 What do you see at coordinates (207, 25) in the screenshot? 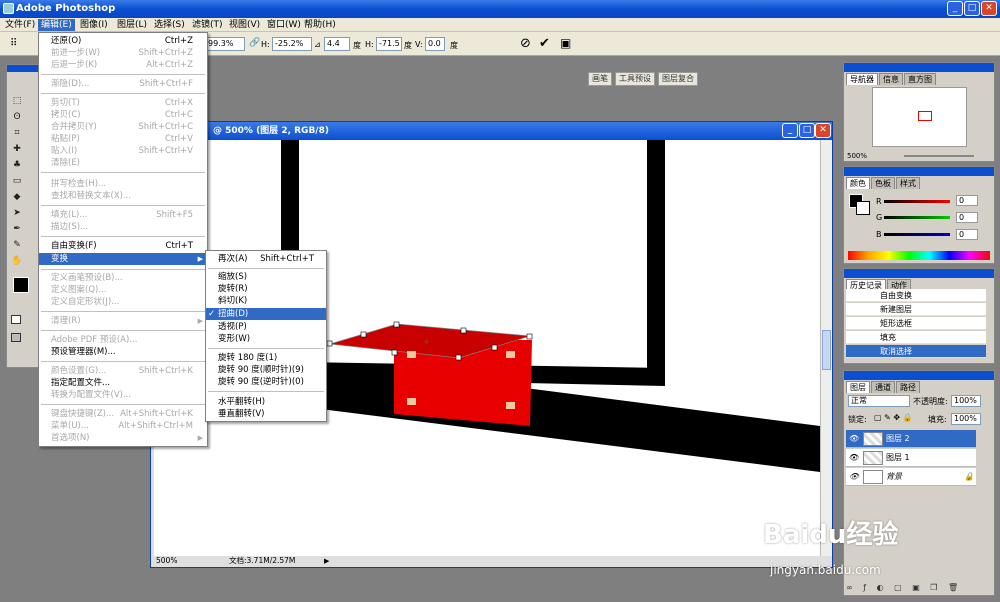
I see `menu-filter: 滤镜(T)` at bounding box center [207, 25].